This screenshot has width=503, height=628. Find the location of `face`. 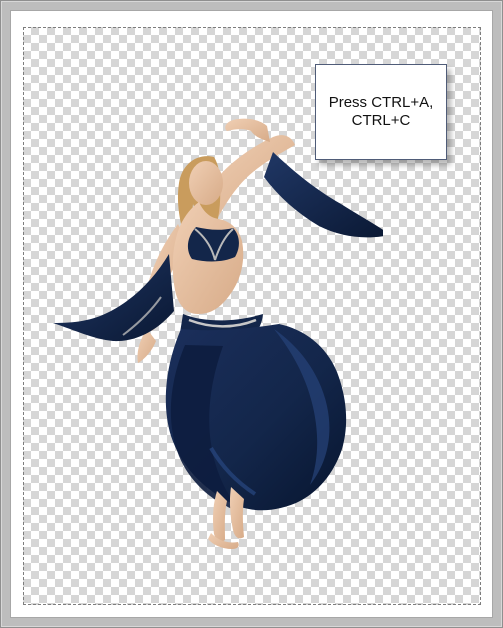

face is located at coordinates (206, 183).